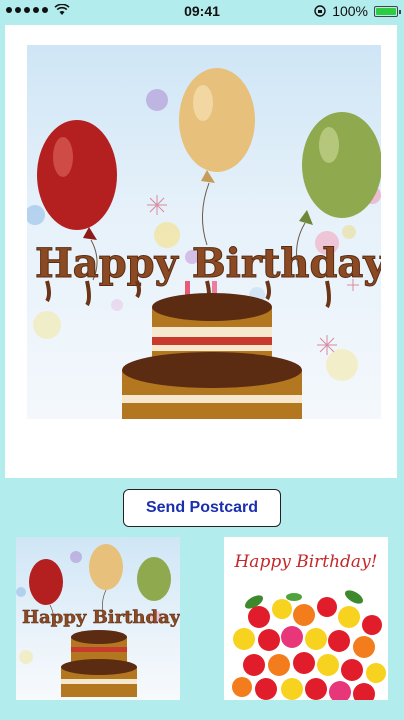 The height and width of the screenshot is (720, 404). I want to click on thumb-cake-text: Happy Birthday!, so click(101, 617).